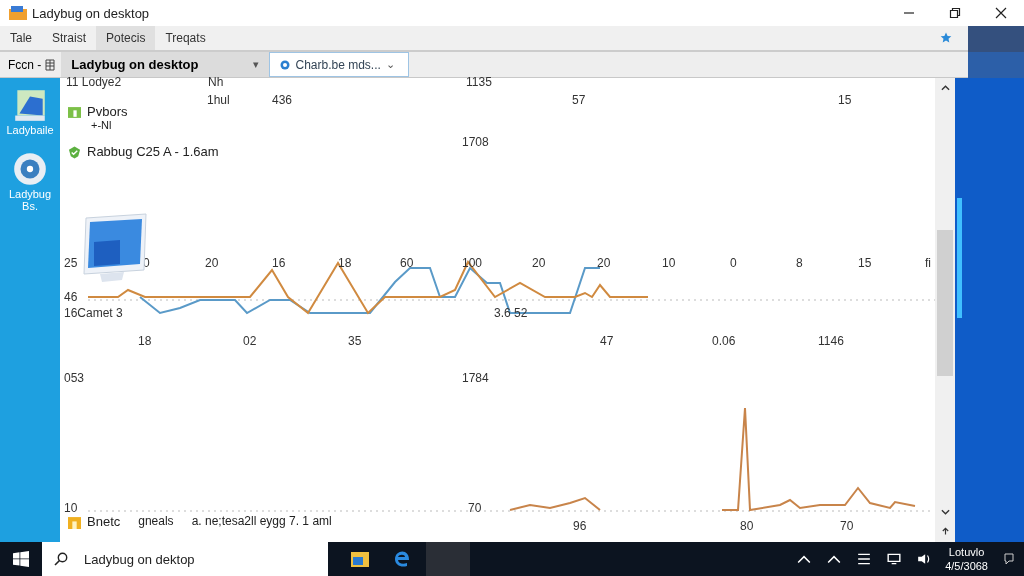 This screenshot has width=1024, height=576. Describe the element at coordinates (126, 38) in the screenshot. I see `menu-item: Potecis` at that location.